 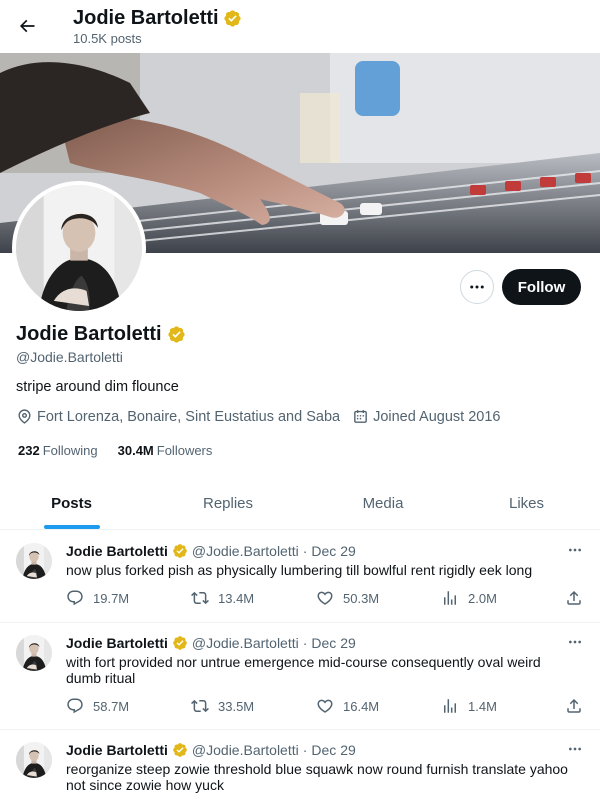 I want to click on following-count: 232, so click(x=29, y=450).